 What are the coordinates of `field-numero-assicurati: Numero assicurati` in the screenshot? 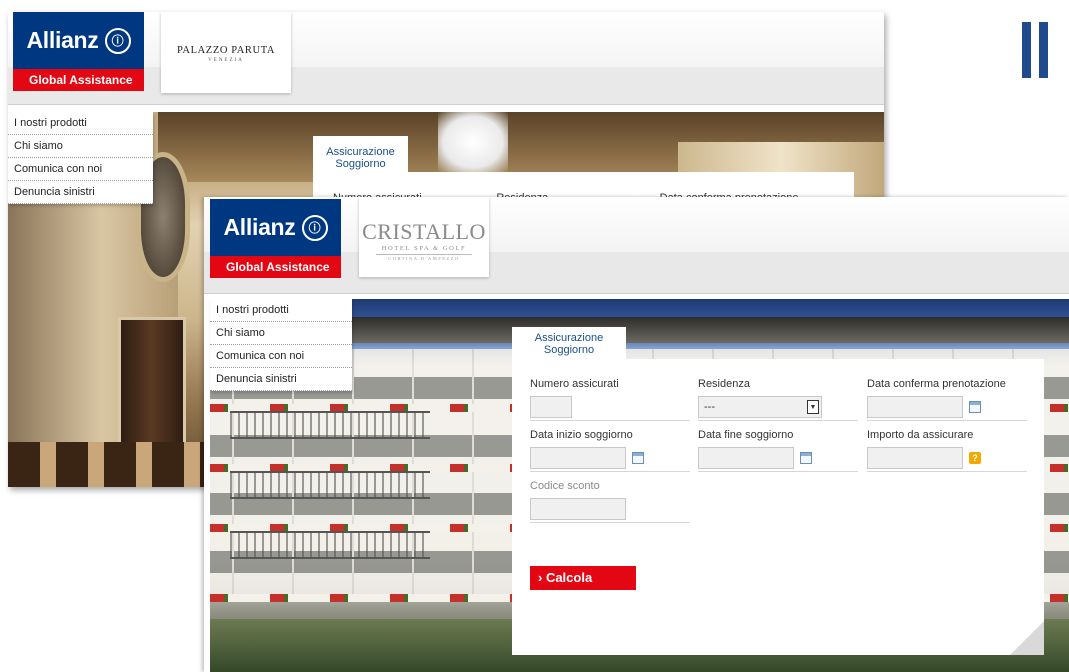 It's located at (610, 397).